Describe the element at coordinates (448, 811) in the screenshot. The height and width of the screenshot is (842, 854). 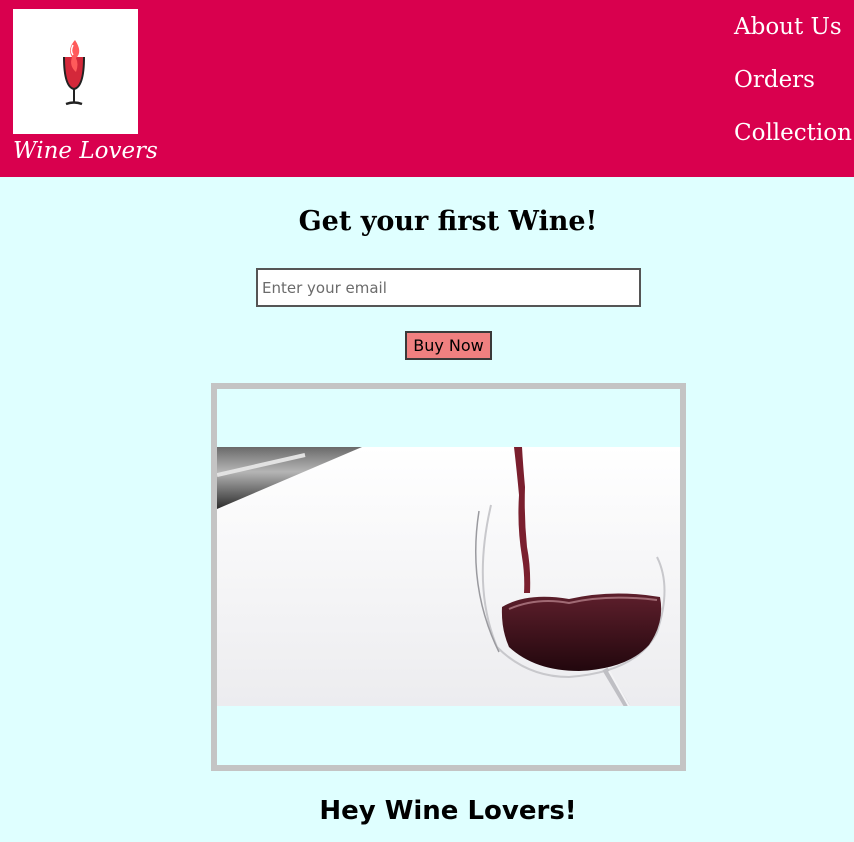
I see `section-heading: Hey Wine Lovers!` at that location.